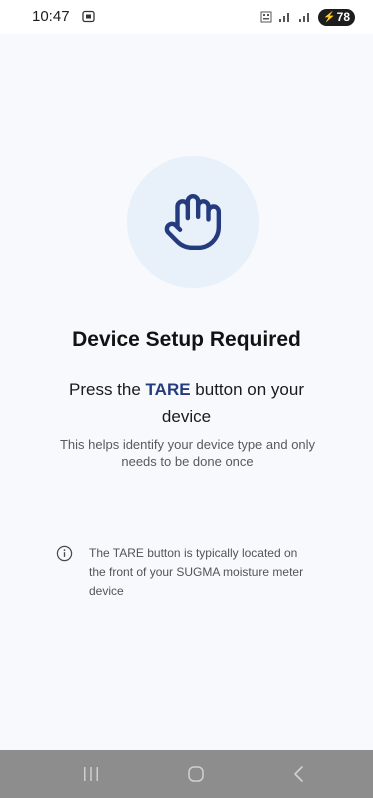 The image size is (373, 798). I want to click on back-icon, so click(298, 774).